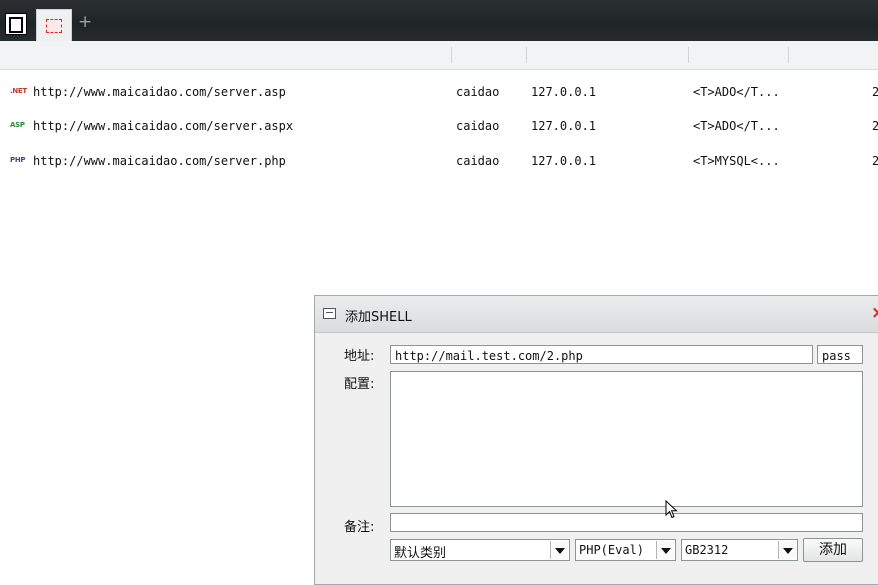  Describe the element at coordinates (671, 509) in the screenshot. I see `mouse-cursor-icon` at that location.